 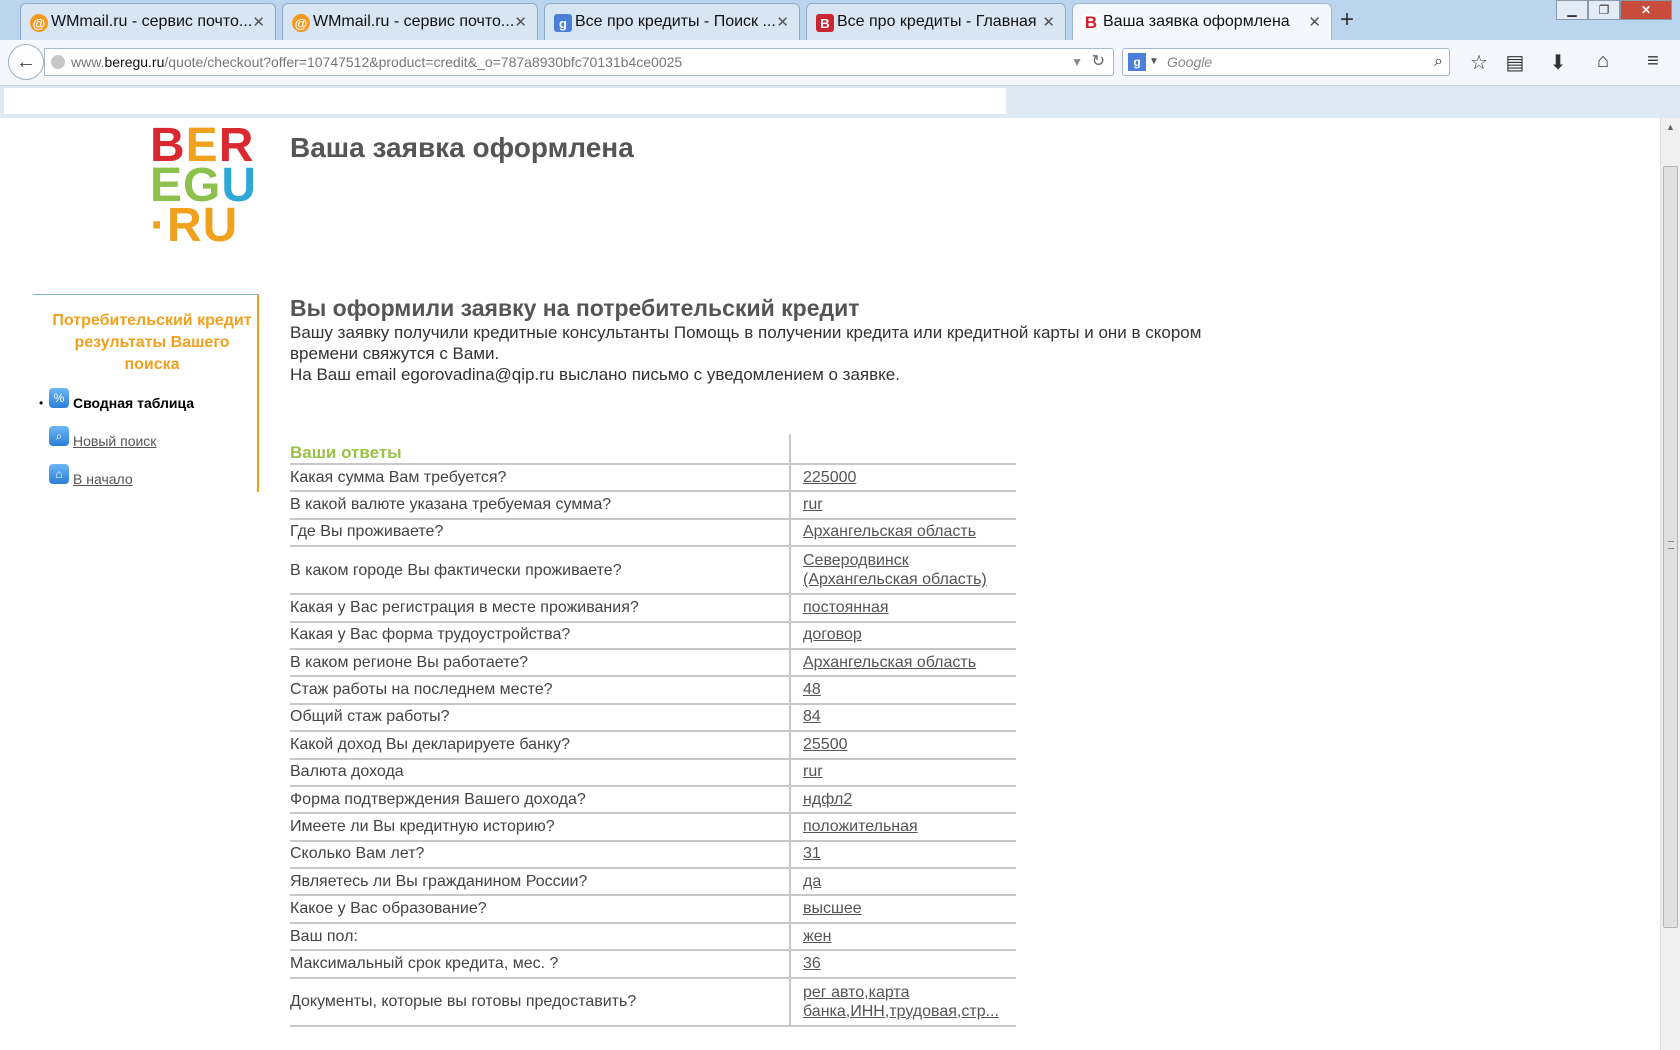 I want to click on table-row: Ваш пол: жен, so click(x=653, y=937).